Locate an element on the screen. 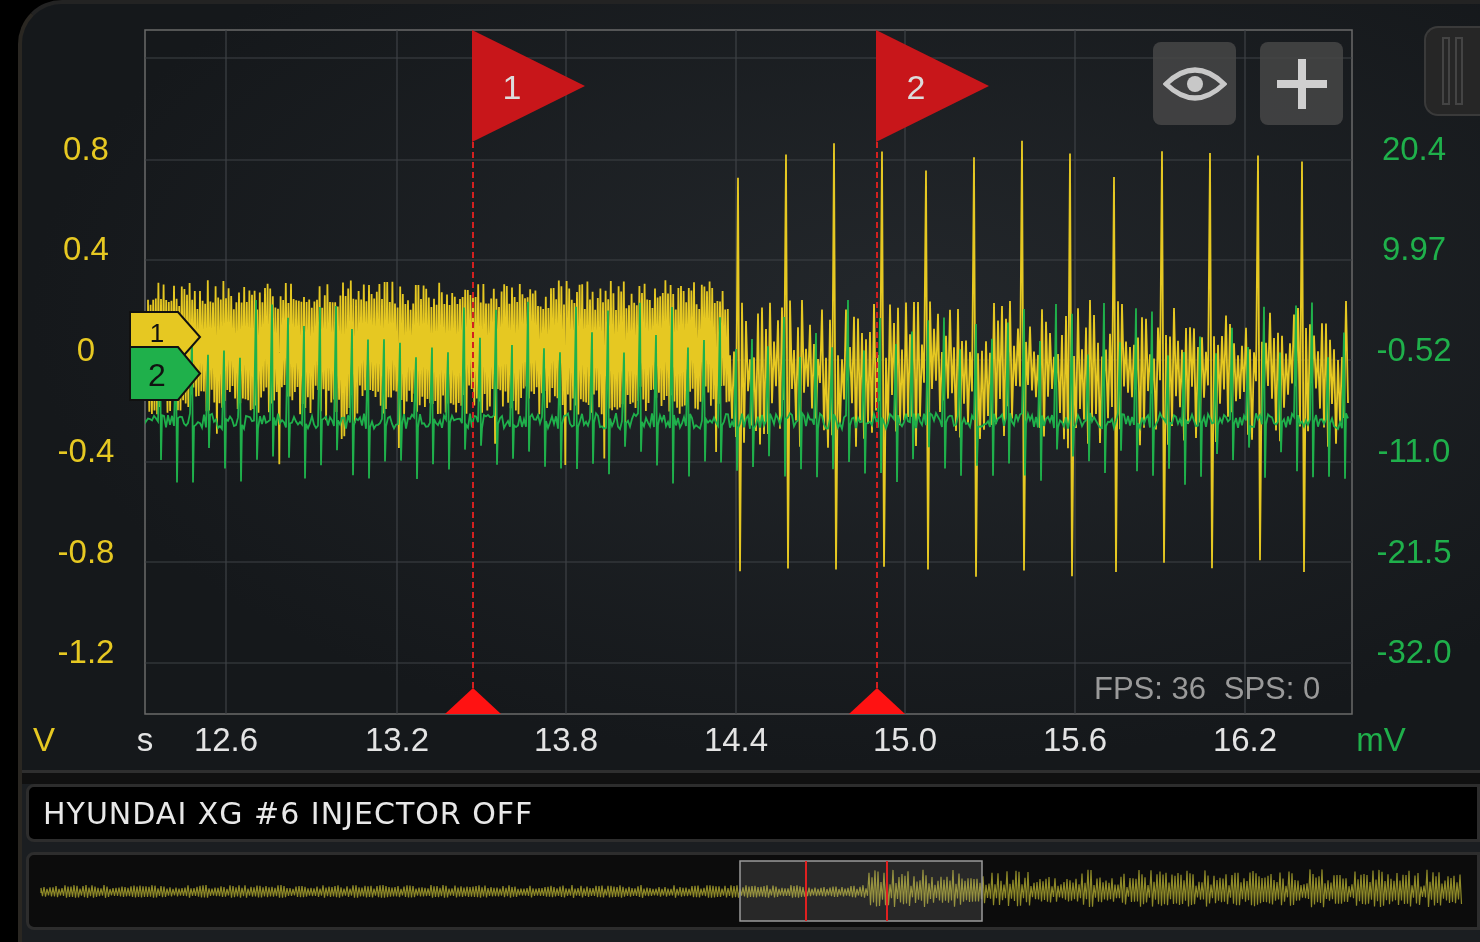 This screenshot has width=1480, height=942. grip-icon is located at coordinates (1453, 71).